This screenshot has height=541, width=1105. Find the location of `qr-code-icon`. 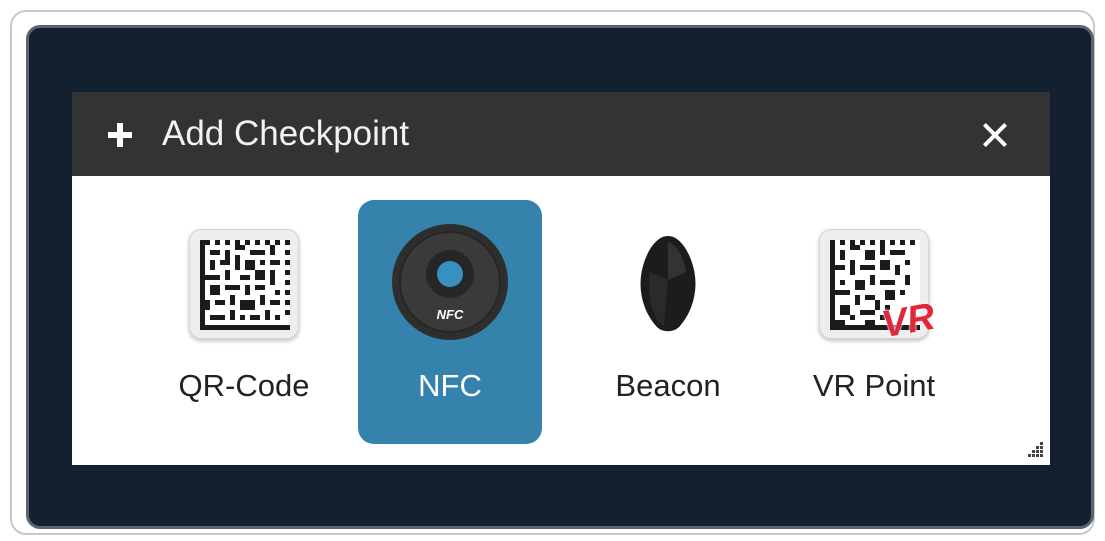

qr-code-icon is located at coordinates (244, 284).